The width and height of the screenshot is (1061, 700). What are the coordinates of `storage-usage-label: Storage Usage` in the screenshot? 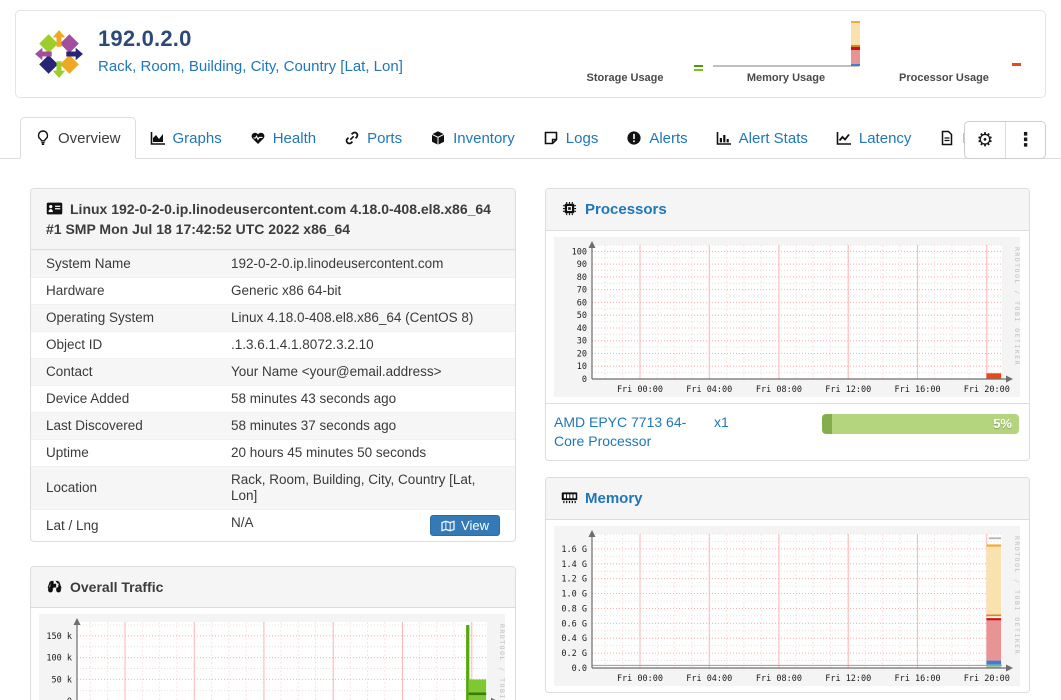 It's located at (625, 78).